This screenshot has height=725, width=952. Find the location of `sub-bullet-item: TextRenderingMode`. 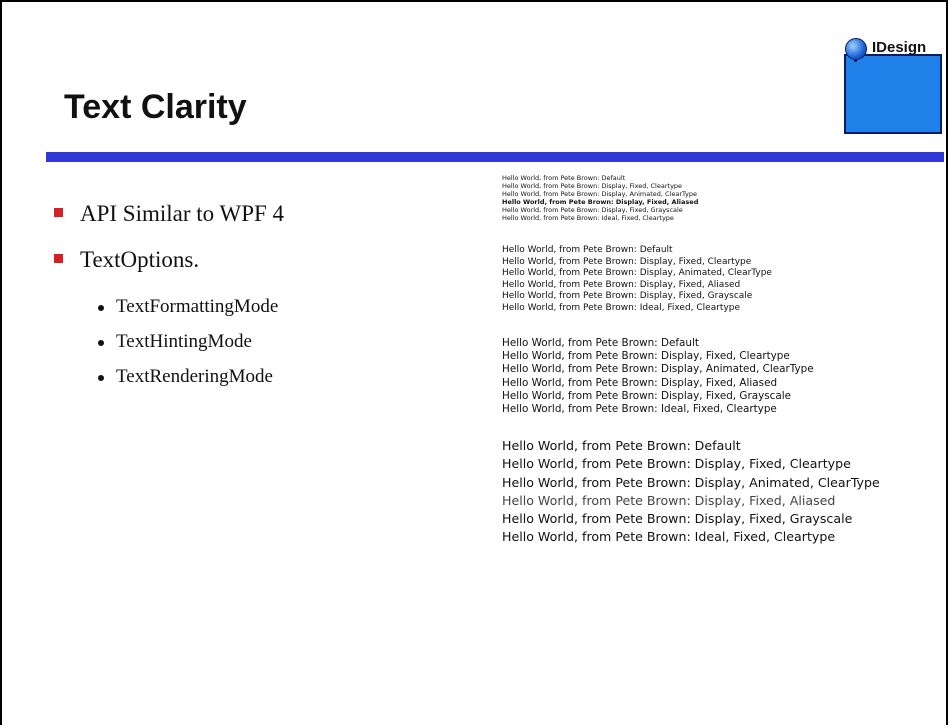

sub-bullet-item: TextRenderingMode is located at coordinates (187, 377).